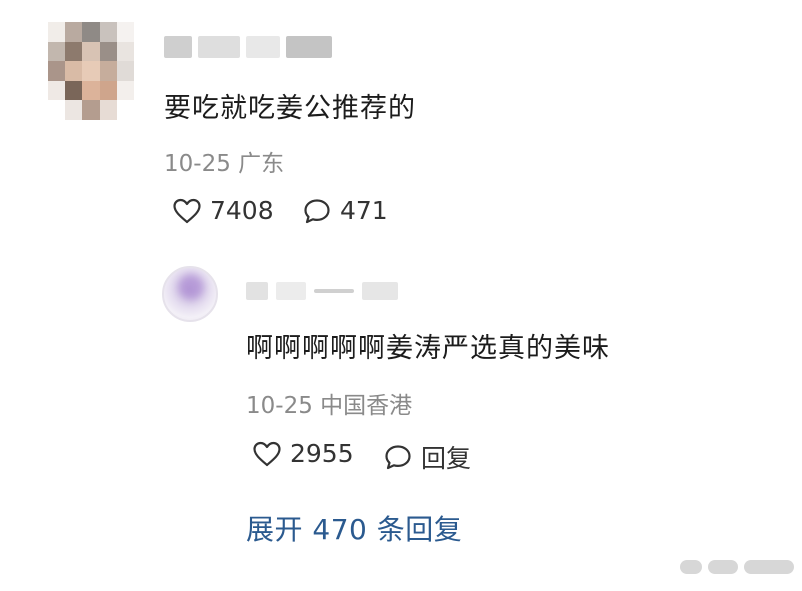 This screenshot has height=591, width=802. I want to click on comment-text: 要吃就吃姜公推荐的, so click(290, 108).